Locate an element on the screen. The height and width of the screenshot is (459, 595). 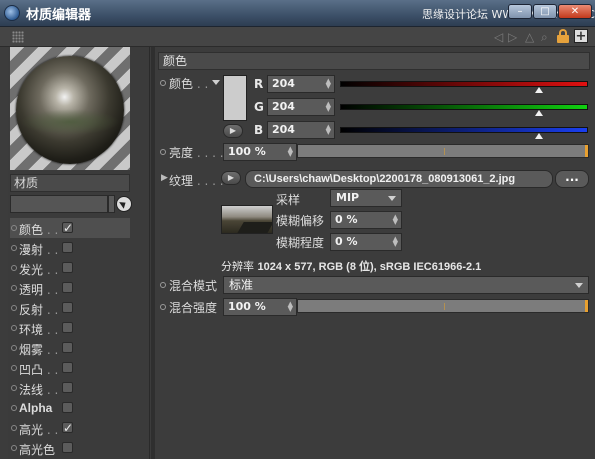
slider-tick is located at coordinates (444, 306).